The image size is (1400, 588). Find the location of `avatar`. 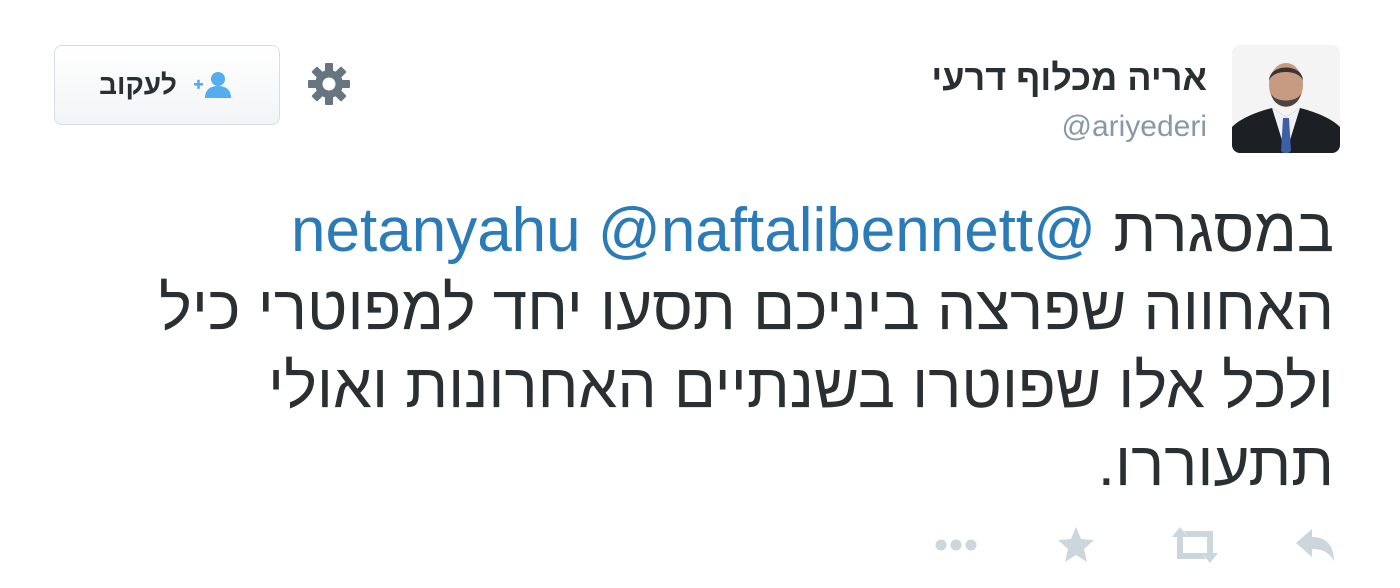

avatar is located at coordinates (1286, 99).